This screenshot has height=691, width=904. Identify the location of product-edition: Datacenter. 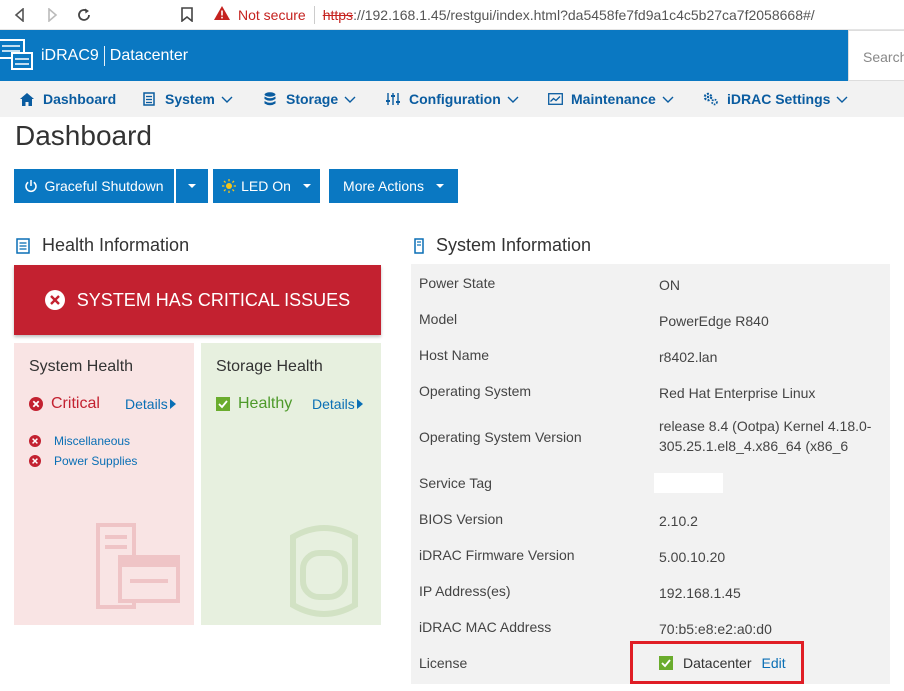
(149, 55).